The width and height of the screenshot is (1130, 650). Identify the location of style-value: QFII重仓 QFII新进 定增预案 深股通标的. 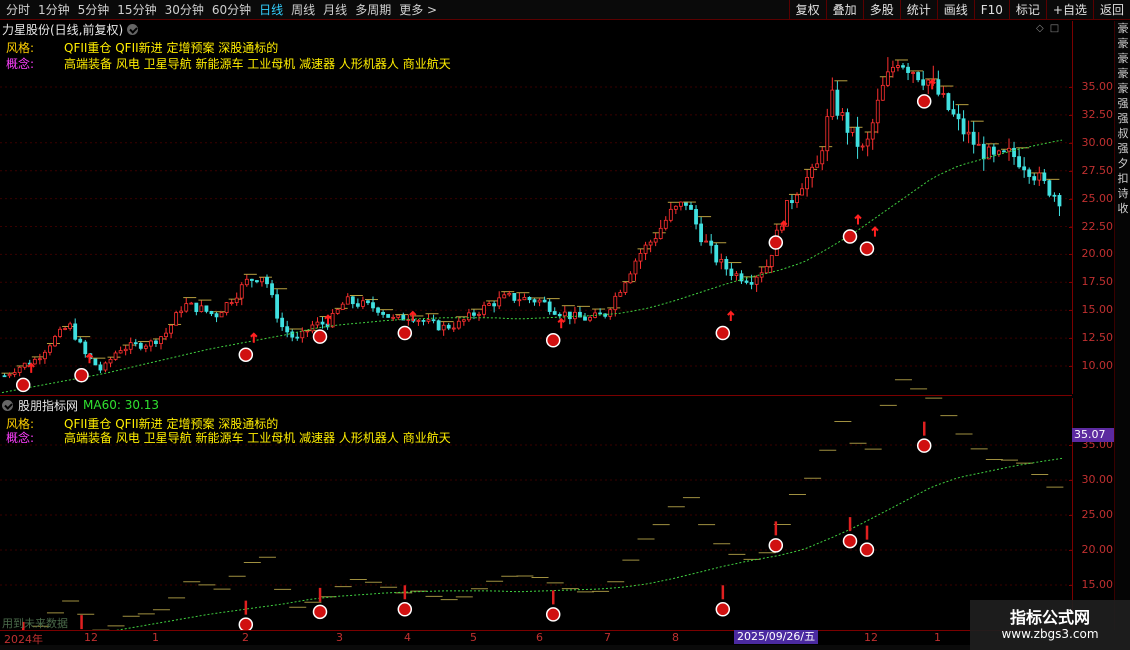
(171, 48).